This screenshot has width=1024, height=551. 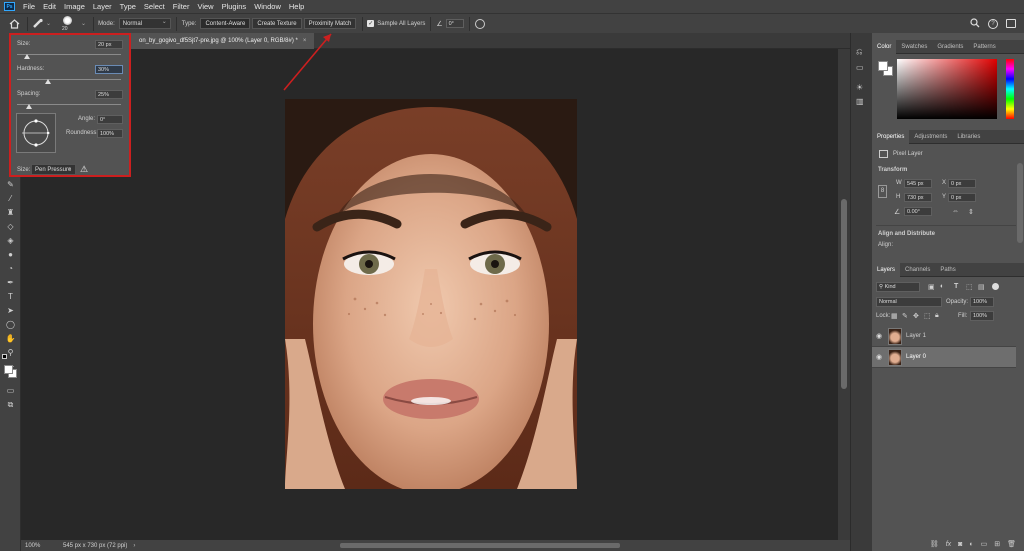 I want to click on menu-file: File, so click(x=29, y=6).